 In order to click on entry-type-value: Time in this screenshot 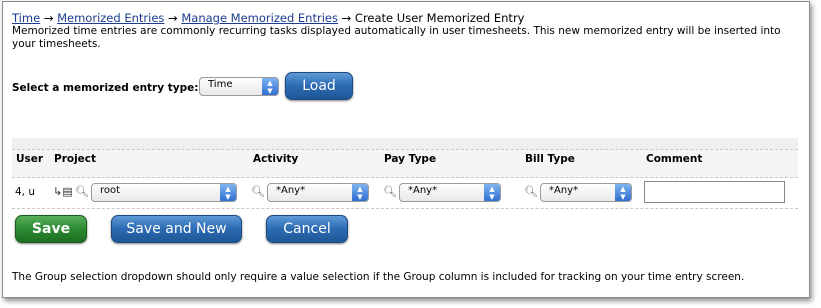, I will do `click(220, 84)`.